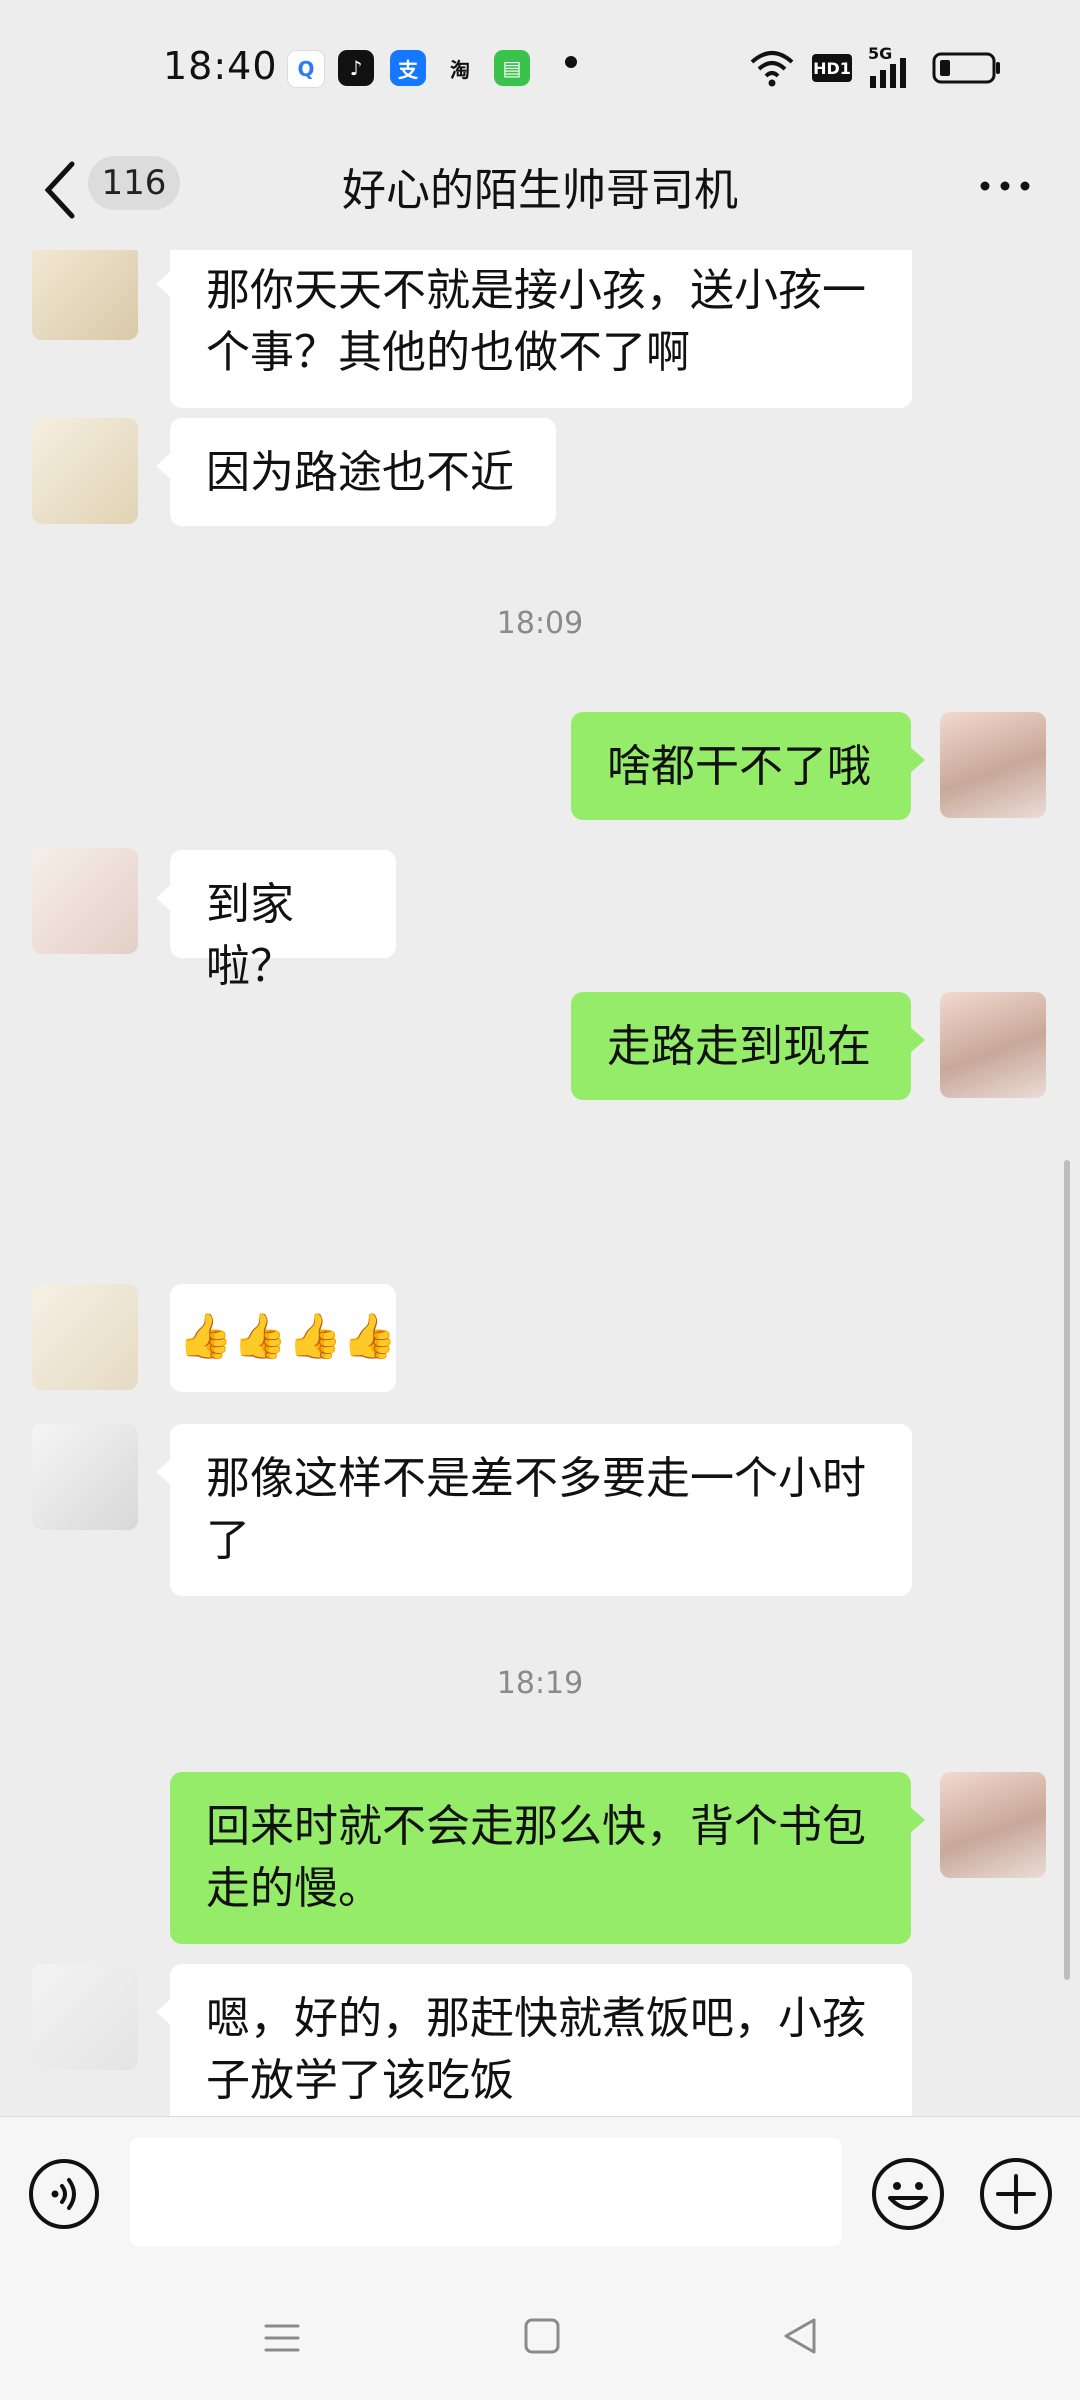 This screenshot has width=1080, height=2400. Describe the element at coordinates (1067, 1570) in the screenshot. I see `scrollbar` at that location.